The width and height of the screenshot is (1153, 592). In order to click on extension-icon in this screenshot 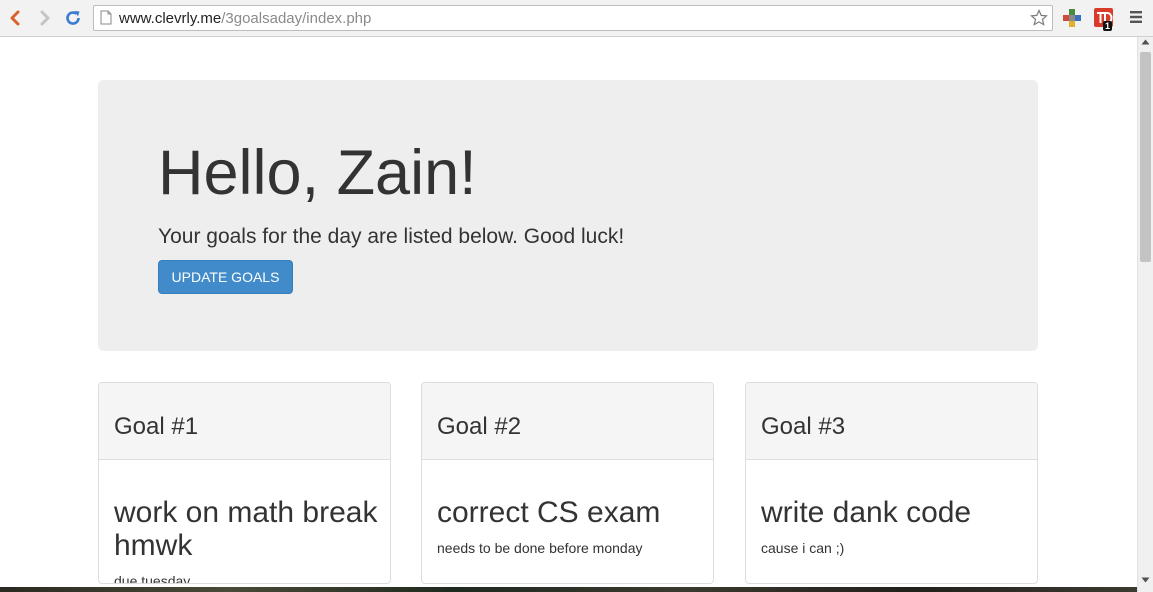, I will do `click(1072, 18)`.